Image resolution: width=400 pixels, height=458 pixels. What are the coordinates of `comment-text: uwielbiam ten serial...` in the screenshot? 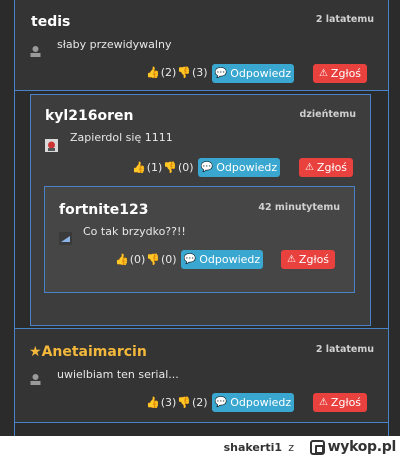 It's located at (118, 374).